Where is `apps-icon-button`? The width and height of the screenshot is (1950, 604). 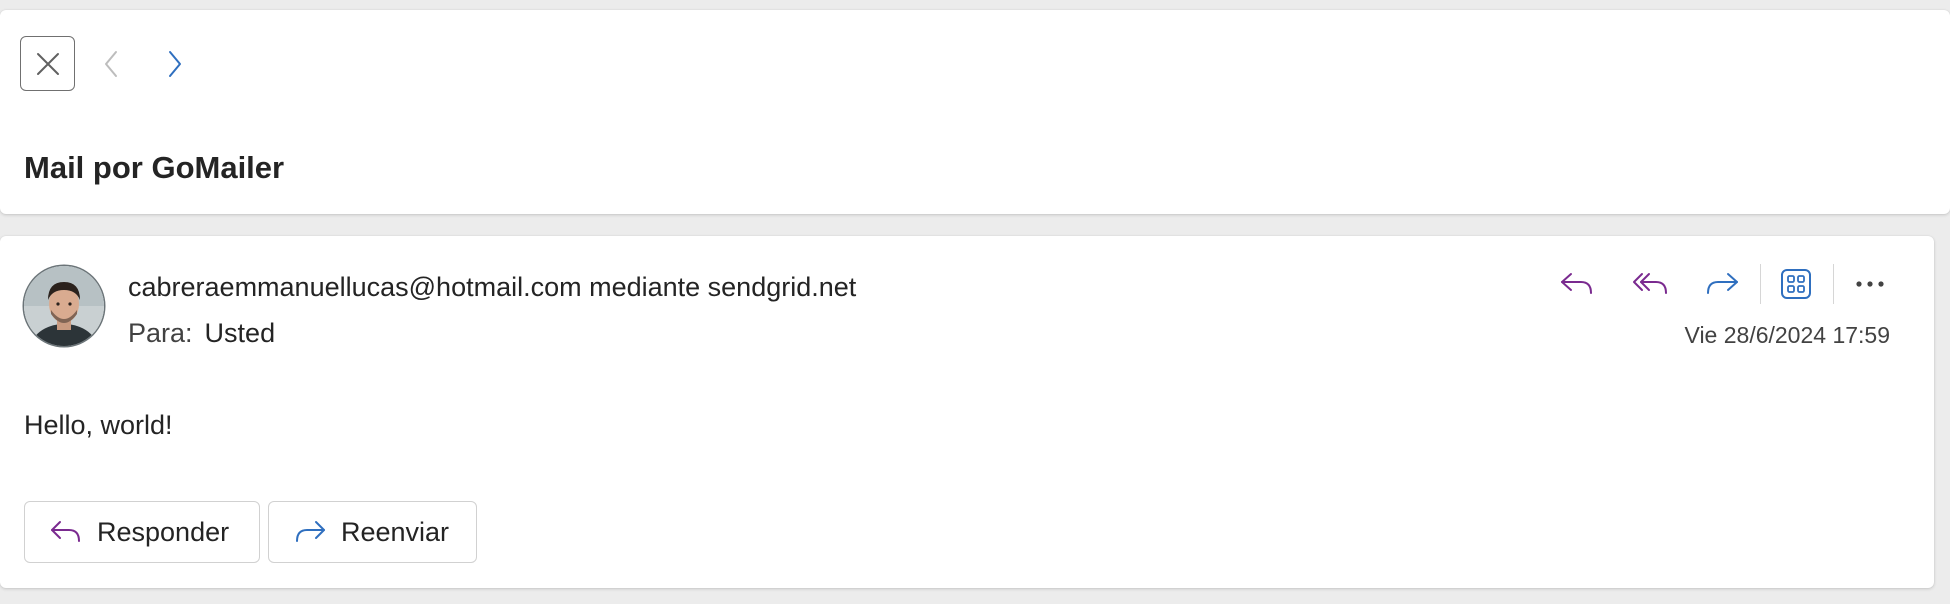 apps-icon-button is located at coordinates (1796, 284).